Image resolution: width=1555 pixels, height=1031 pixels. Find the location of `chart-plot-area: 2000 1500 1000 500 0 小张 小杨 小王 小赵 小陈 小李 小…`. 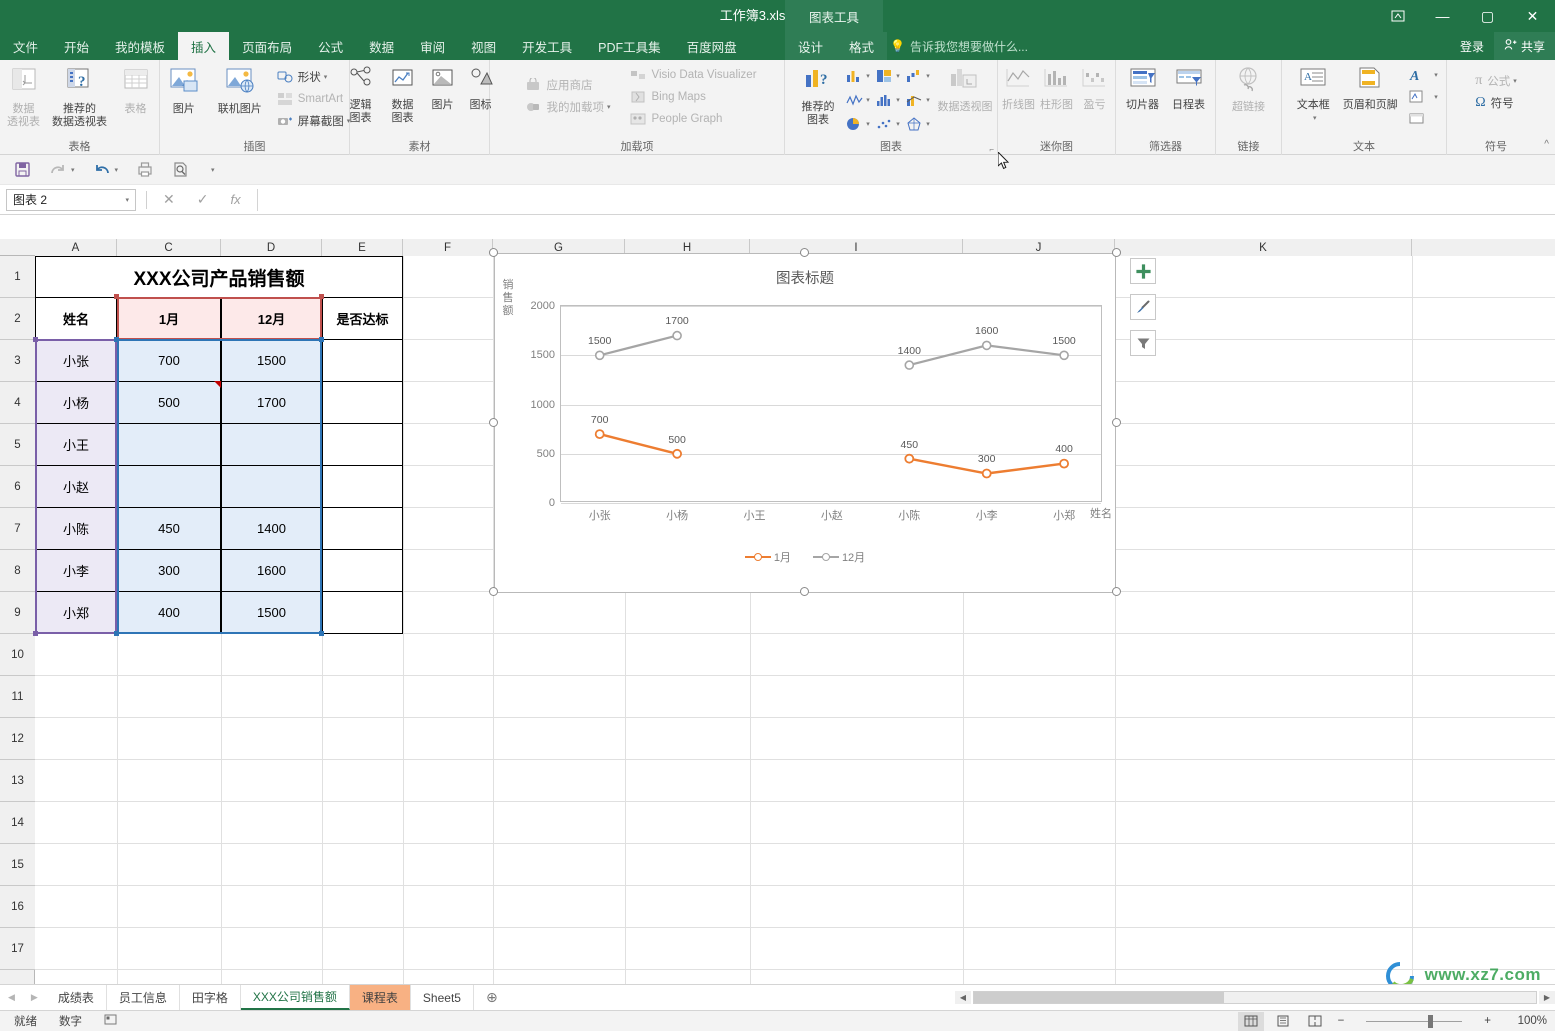

chart-plot-area: 2000 1500 1000 500 0 小张 小杨 小王 小赵 小陈 小李 小… is located at coordinates (816, 411).